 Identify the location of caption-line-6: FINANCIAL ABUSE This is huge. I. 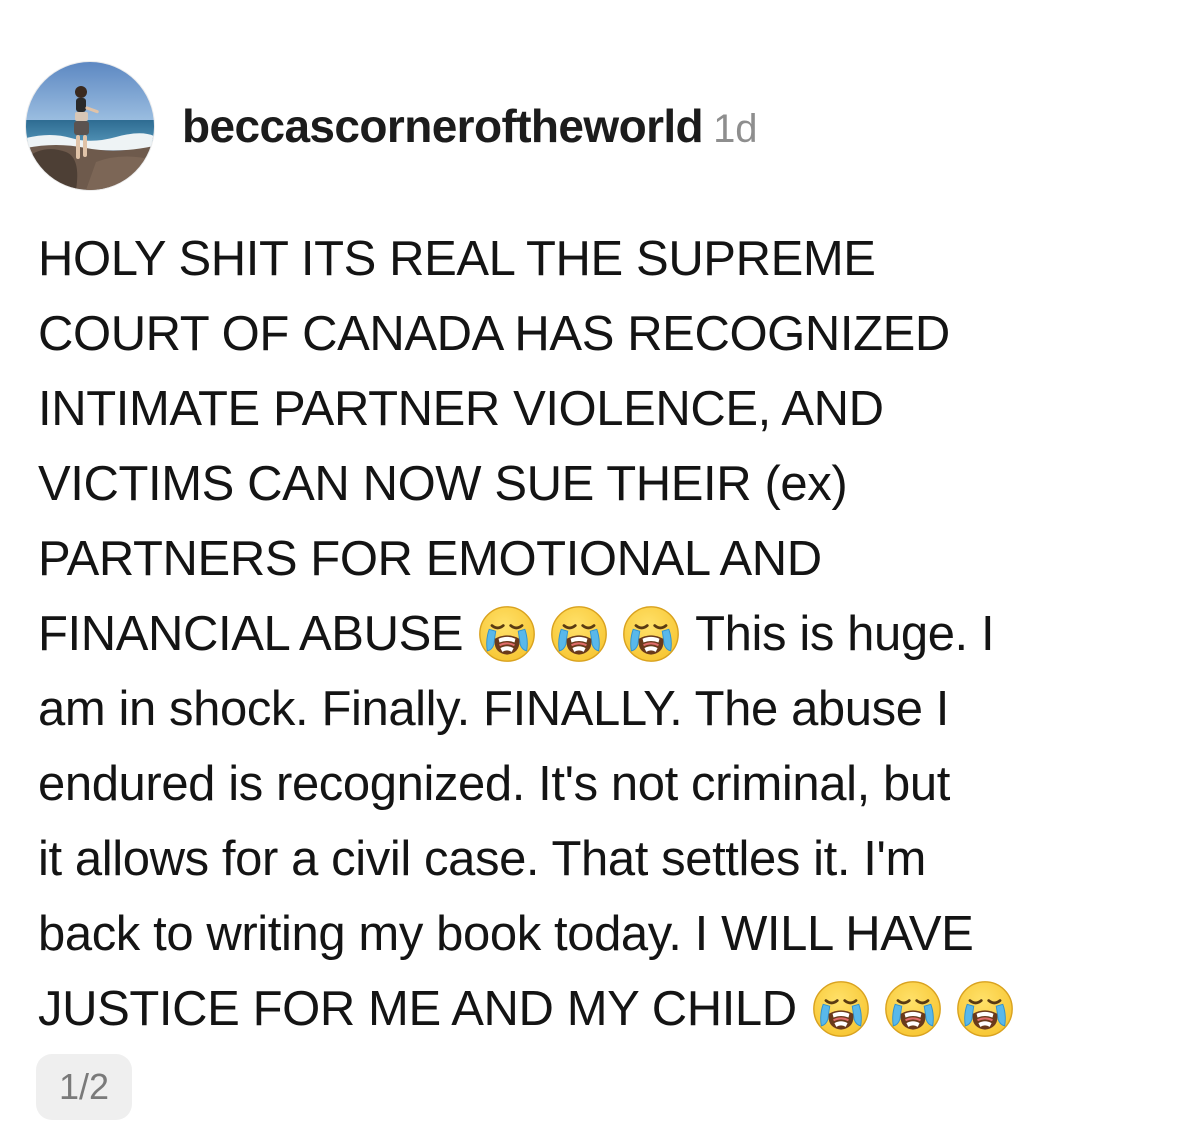
(593, 634).